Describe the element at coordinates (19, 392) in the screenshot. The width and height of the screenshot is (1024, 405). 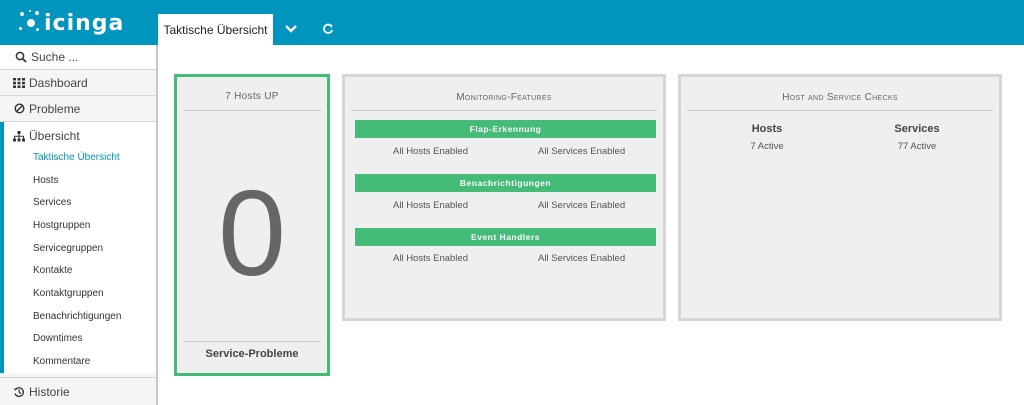
I see `history-icon` at that location.